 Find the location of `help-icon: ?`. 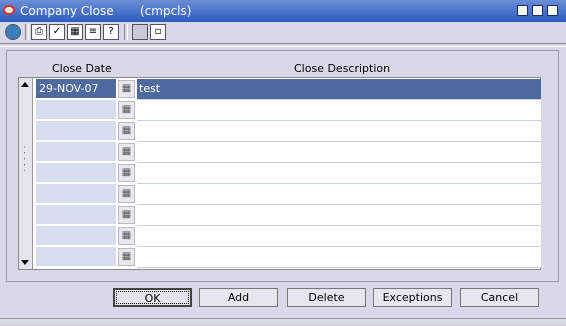

help-icon: ? is located at coordinates (111, 32).